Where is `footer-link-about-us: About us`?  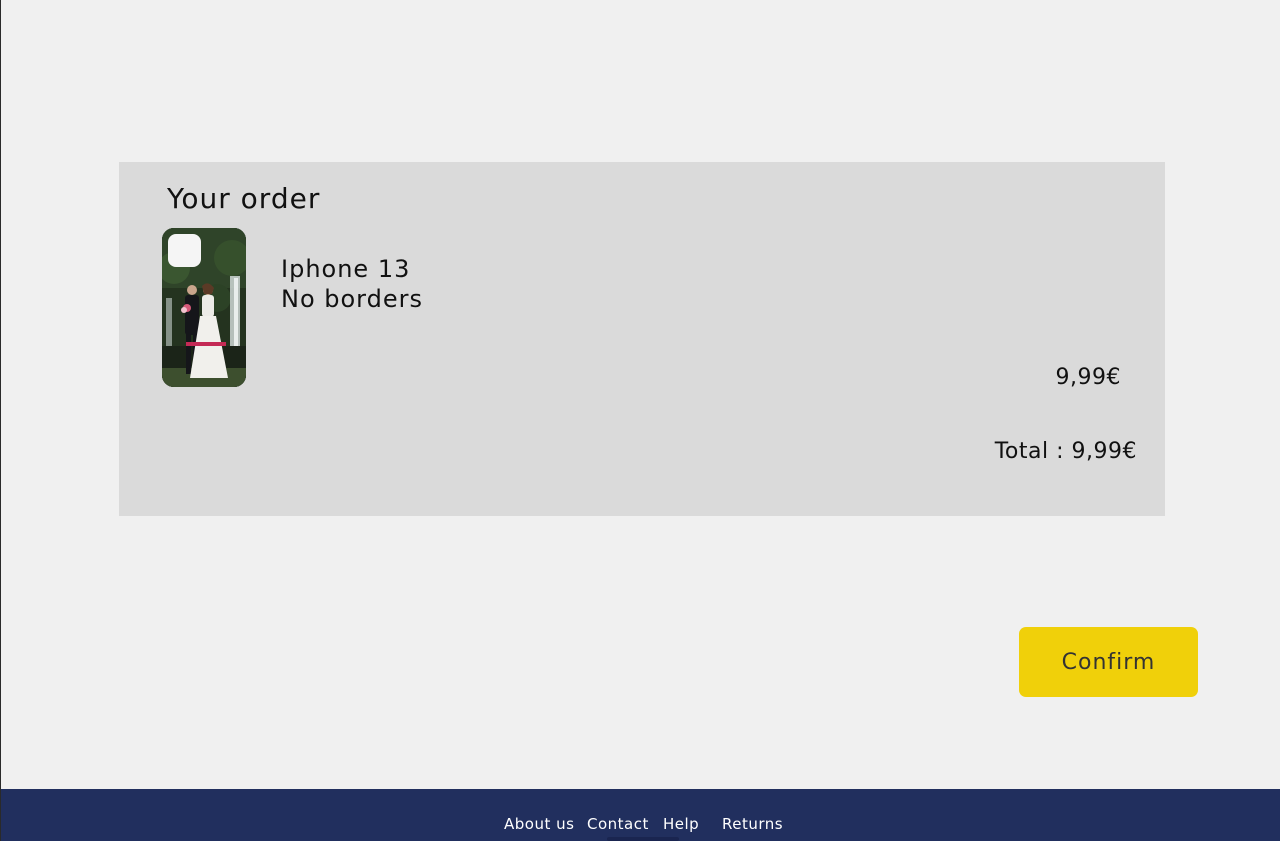 footer-link-about-us: About us is located at coordinates (539, 824).